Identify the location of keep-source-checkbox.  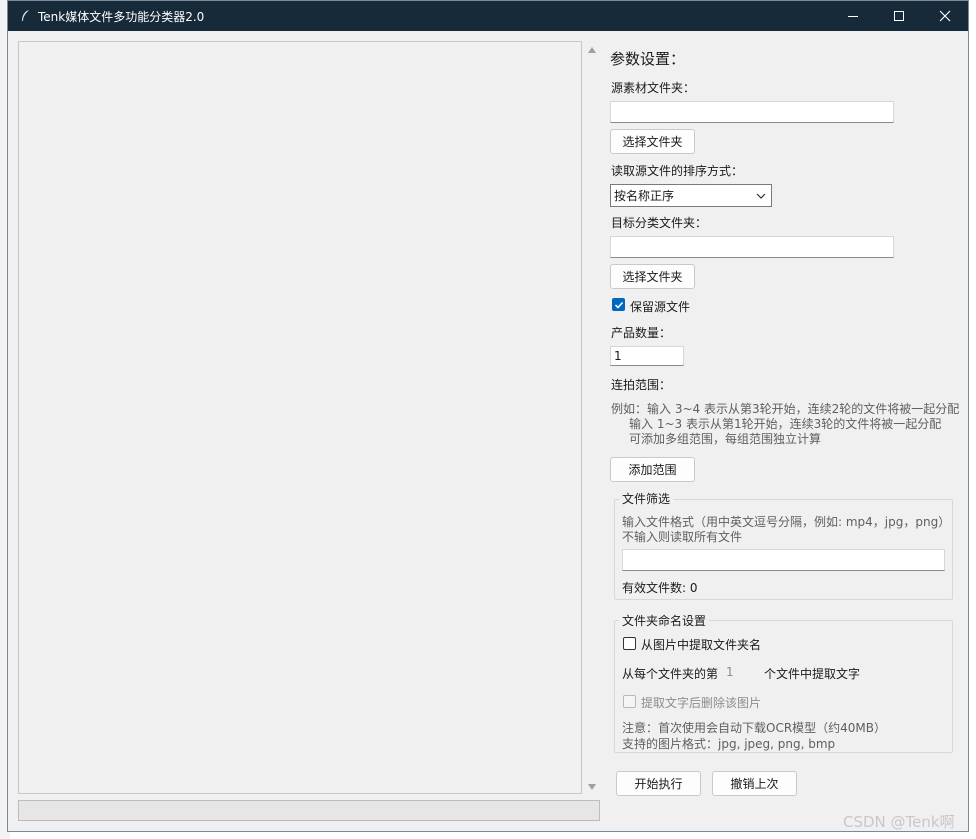
(618, 304).